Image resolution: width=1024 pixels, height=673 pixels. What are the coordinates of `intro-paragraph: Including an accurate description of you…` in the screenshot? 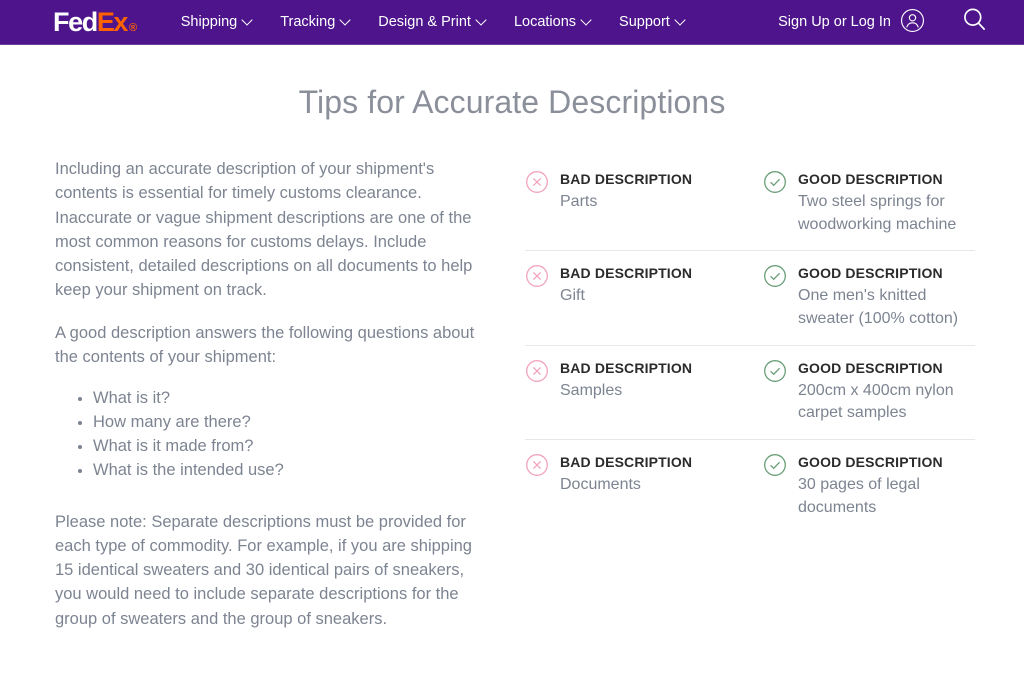 It's located at (264, 230).